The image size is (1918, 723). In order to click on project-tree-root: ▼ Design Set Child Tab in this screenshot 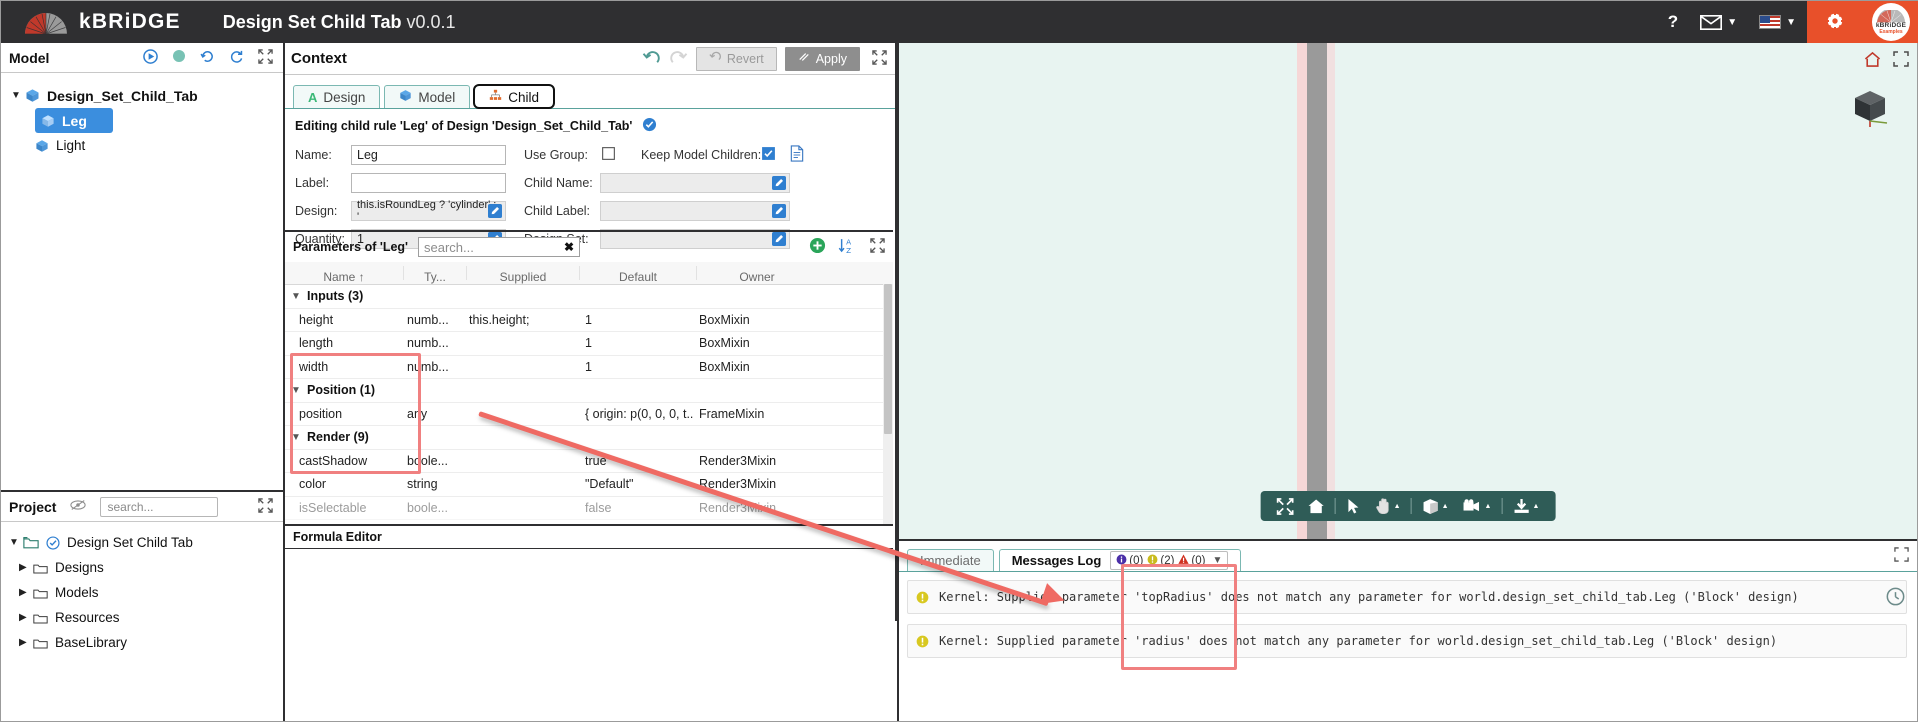, I will do `click(142, 542)`.